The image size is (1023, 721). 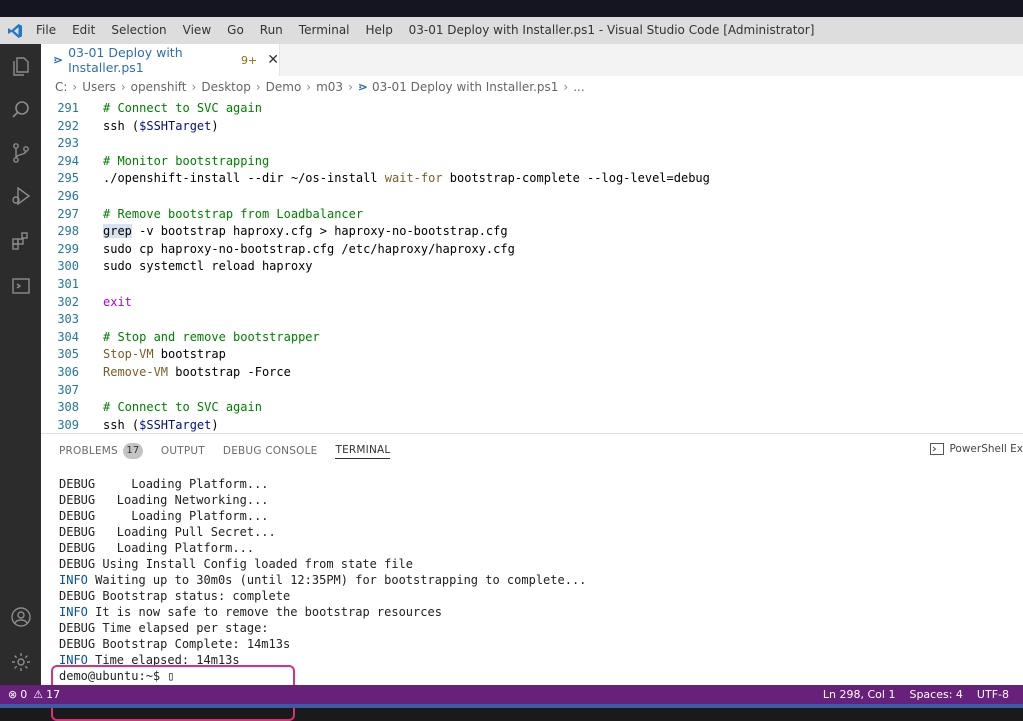 What do you see at coordinates (235, 30) in the screenshot?
I see `menu-item-go: Go` at bounding box center [235, 30].